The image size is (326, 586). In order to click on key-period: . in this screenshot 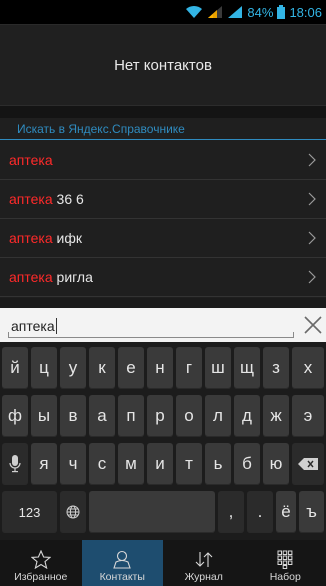, I will do `click(260, 512)`.